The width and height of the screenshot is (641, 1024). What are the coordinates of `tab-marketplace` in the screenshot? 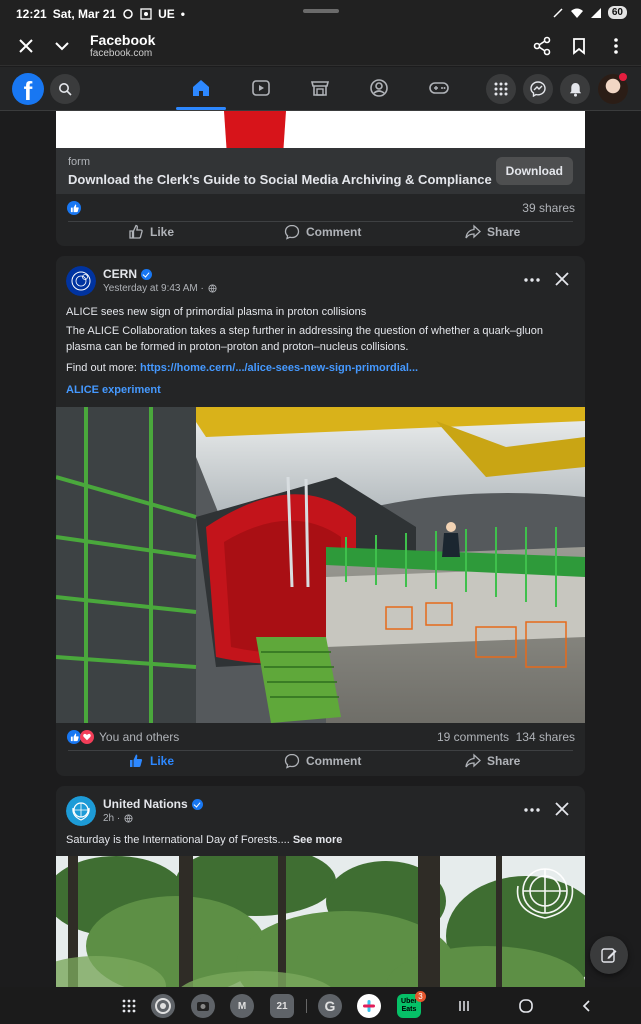 It's located at (320, 88).